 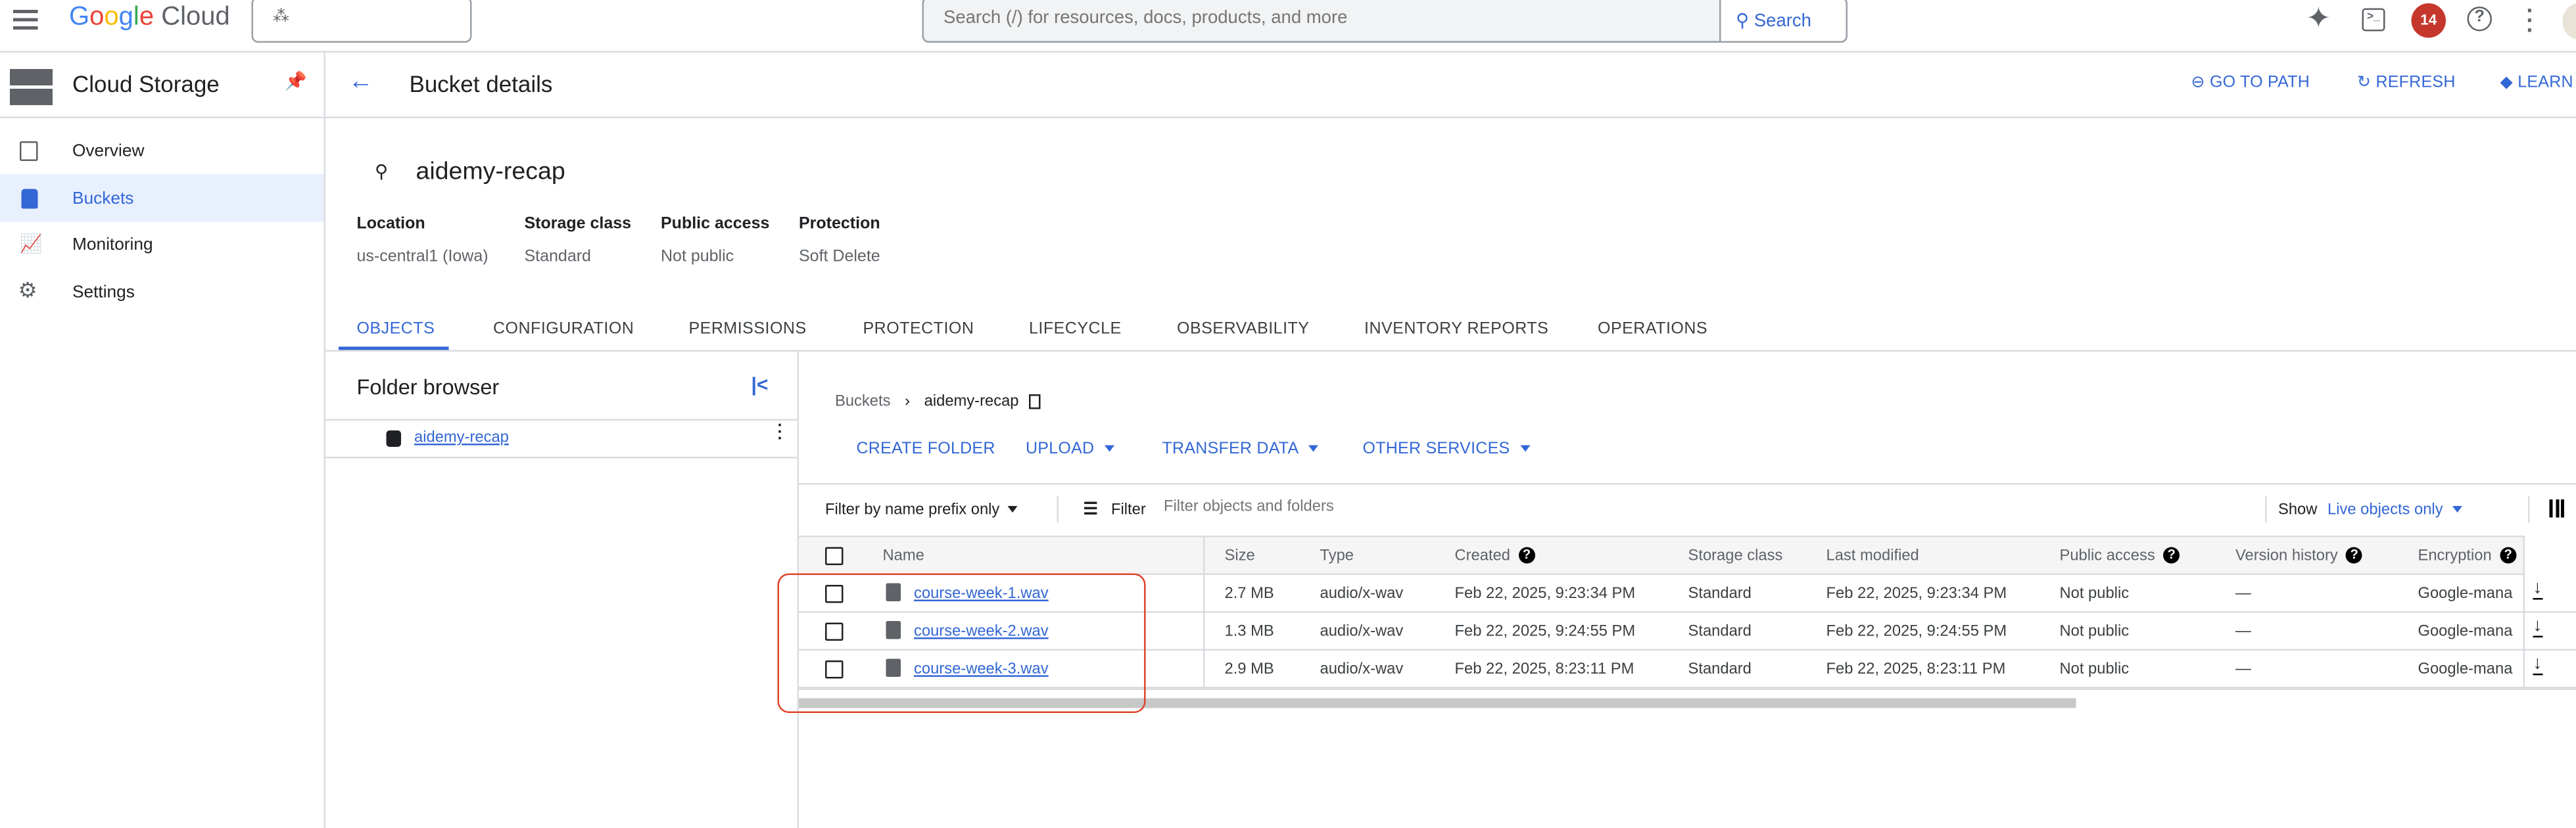 I want to click on meta-value: Standard, so click(x=558, y=257).